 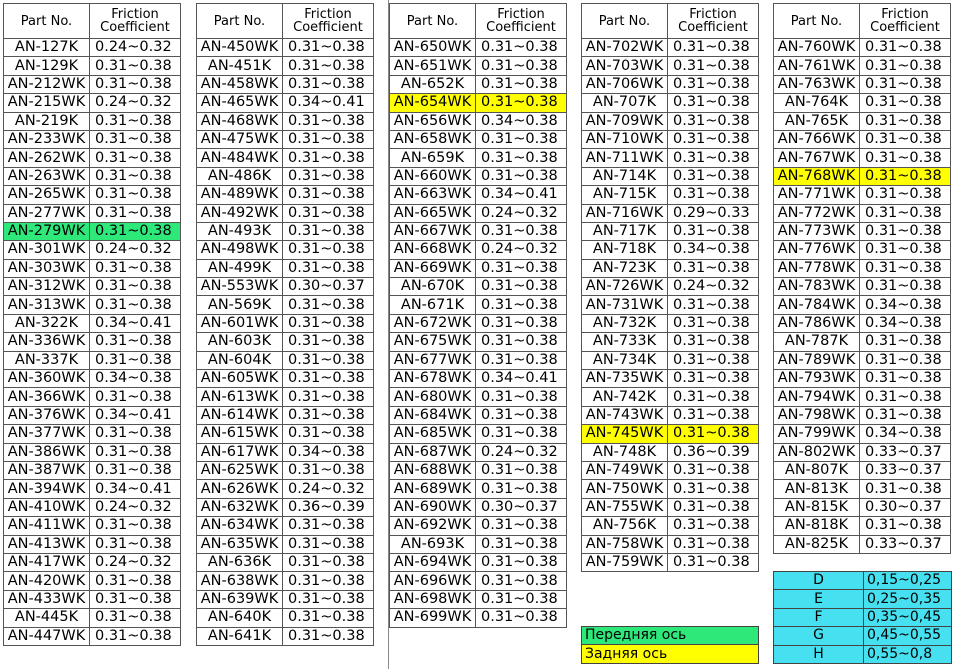 I want to click on part-number-cell: AN-813K, so click(x=816, y=489).